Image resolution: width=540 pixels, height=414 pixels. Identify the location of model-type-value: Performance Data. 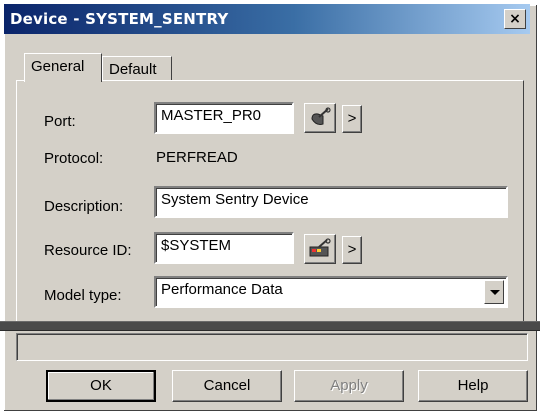
(222, 289).